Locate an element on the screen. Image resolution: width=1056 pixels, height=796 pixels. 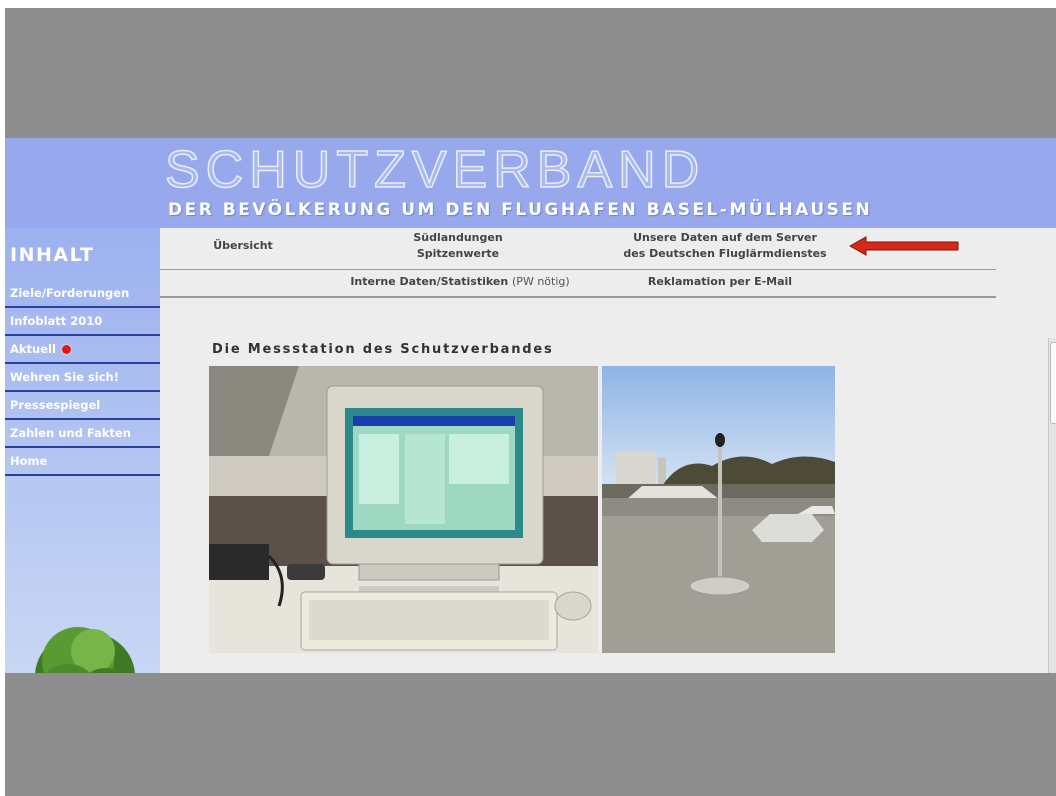
sidebar-item-wehren: Wehren Sie sich! is located at coordinates (82, 378).